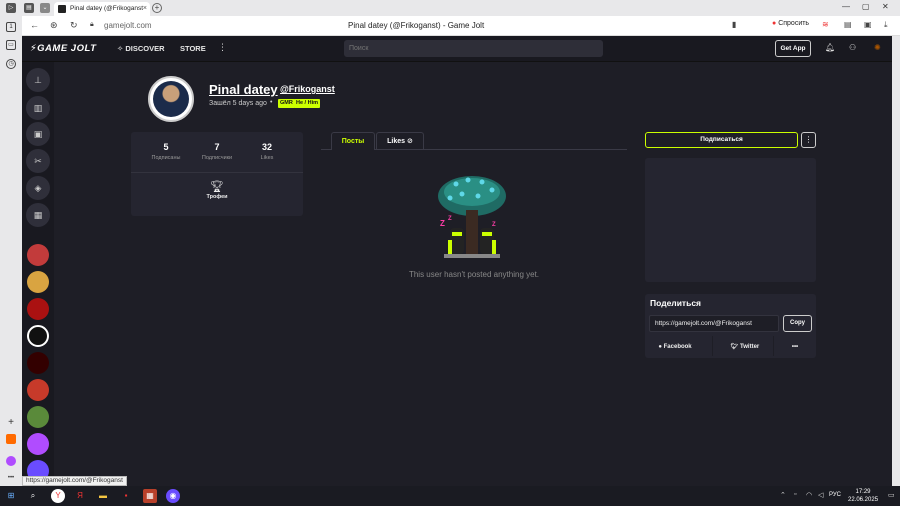 The image size is (900, 506). Describe the element at coordinates (307, 89) in the screenshot. I see `username: @Frikoganst` at that location.